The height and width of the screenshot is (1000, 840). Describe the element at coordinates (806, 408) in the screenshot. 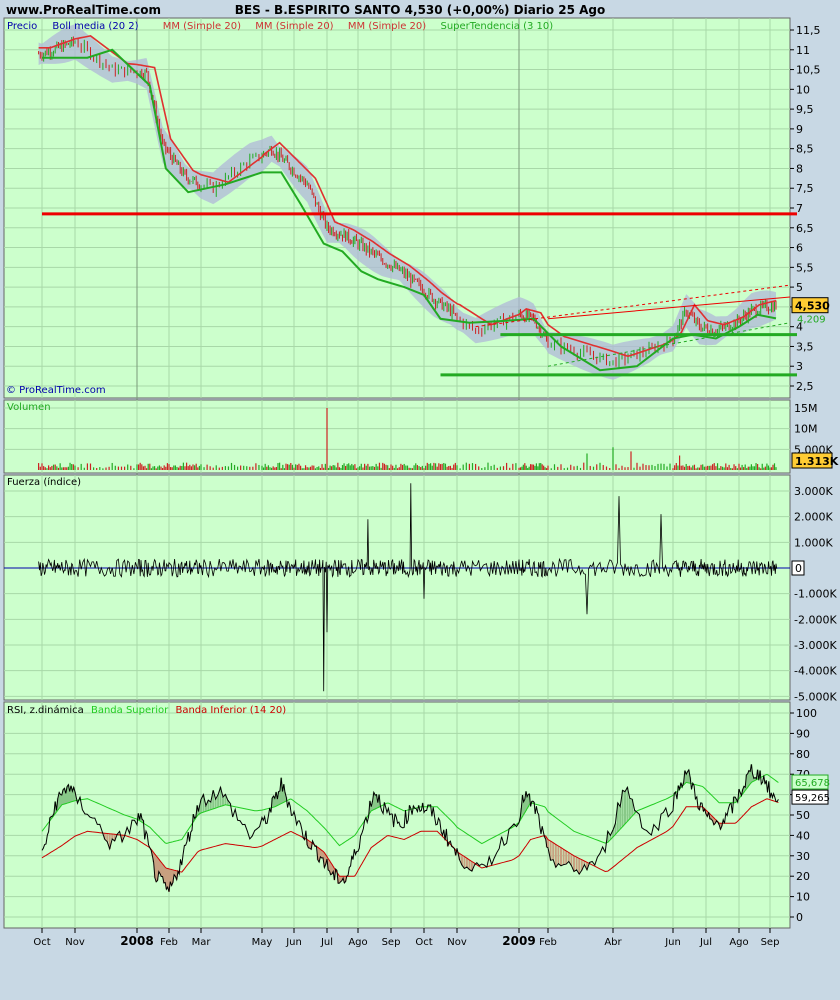

I see `volume-y-tick-label: 15M` at that location.